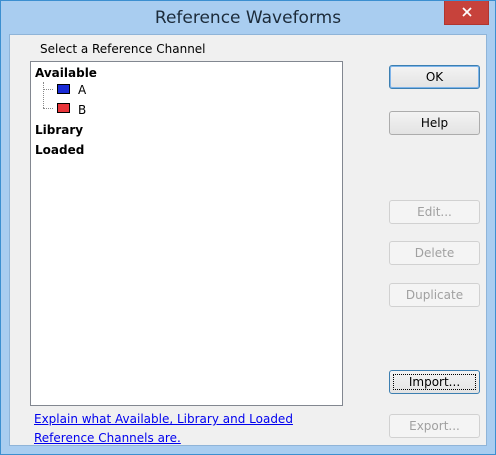 This screenshot has height=455, width=496. What do you see at coordinates (107, 438) in the screenshot?
I see `explain-channels-link-line2: Reference Channels are.` at bounding box center [107, 438].